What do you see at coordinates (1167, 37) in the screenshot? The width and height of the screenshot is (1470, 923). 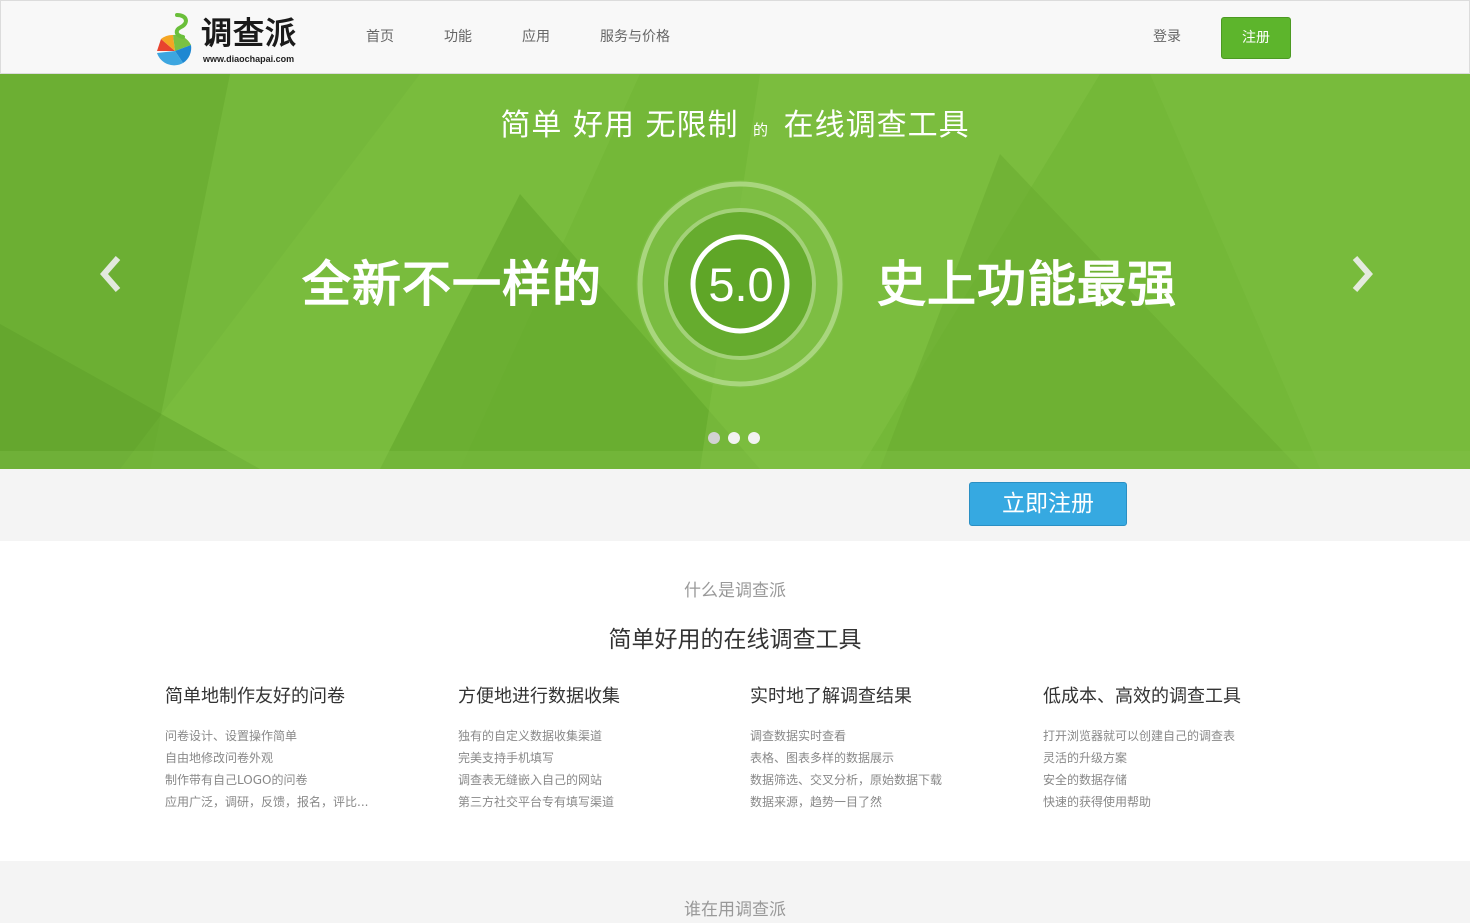 I see `login-link: 登录` at bounding box center [1167, 37].